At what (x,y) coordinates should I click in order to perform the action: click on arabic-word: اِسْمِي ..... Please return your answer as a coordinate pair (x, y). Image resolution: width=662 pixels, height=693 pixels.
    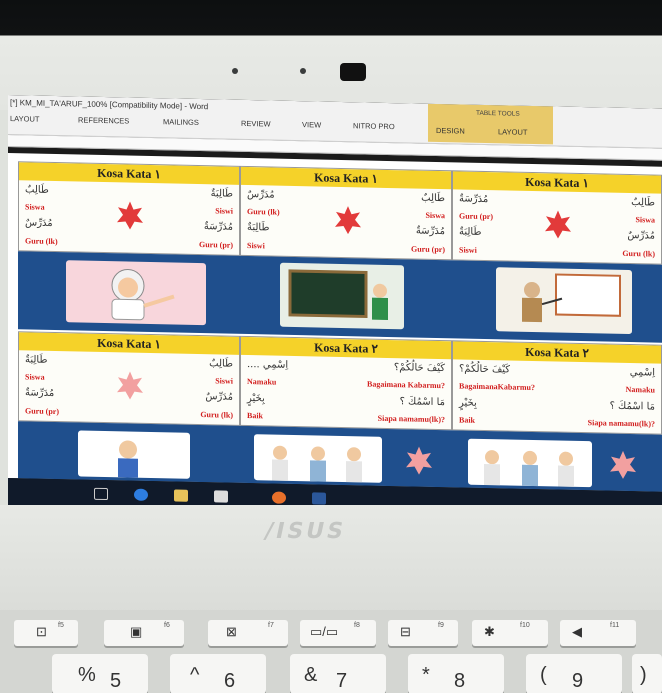
    Looking at the image, I should click on (268, 365).